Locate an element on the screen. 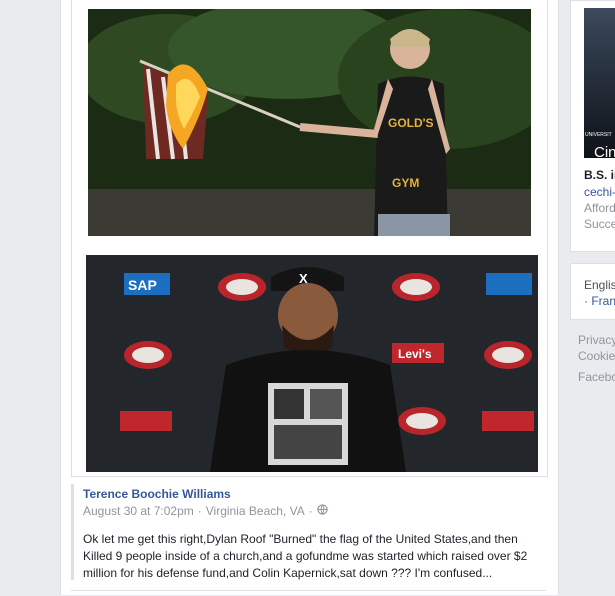  shirt-text-gym: GYM is located at coordinates (405, 183).